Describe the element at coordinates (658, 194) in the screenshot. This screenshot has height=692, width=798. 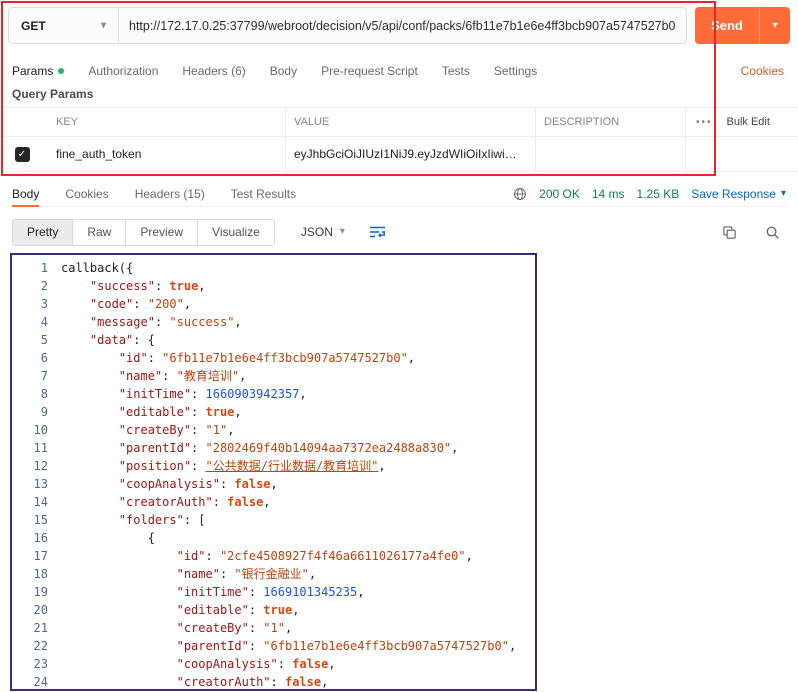
I see `response-size: 1.25 KB` at that location.